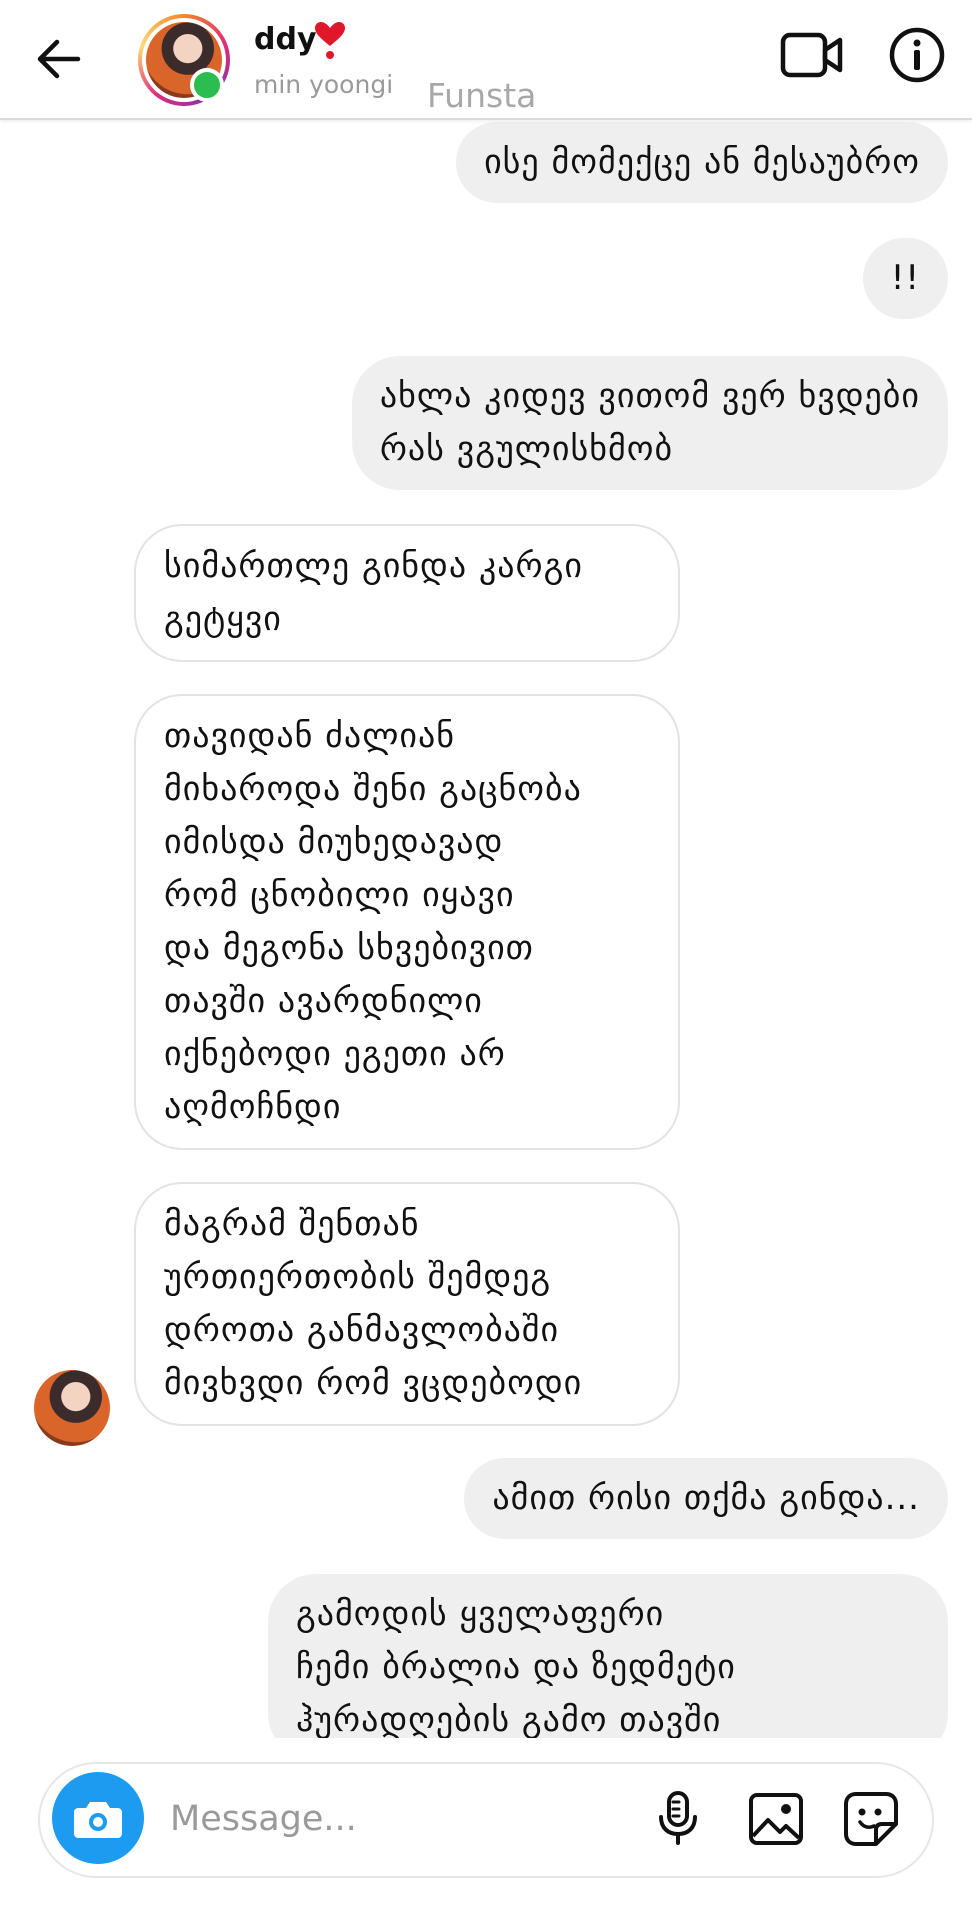 The height and width of the screenshot is (1920, 972). What do you see at coordinates (407, 593) in the screenshot?
I see `message-bubble-incoming: სიმართლე გინდა კარგი გეტყვი` at bounding box center [407, 593].